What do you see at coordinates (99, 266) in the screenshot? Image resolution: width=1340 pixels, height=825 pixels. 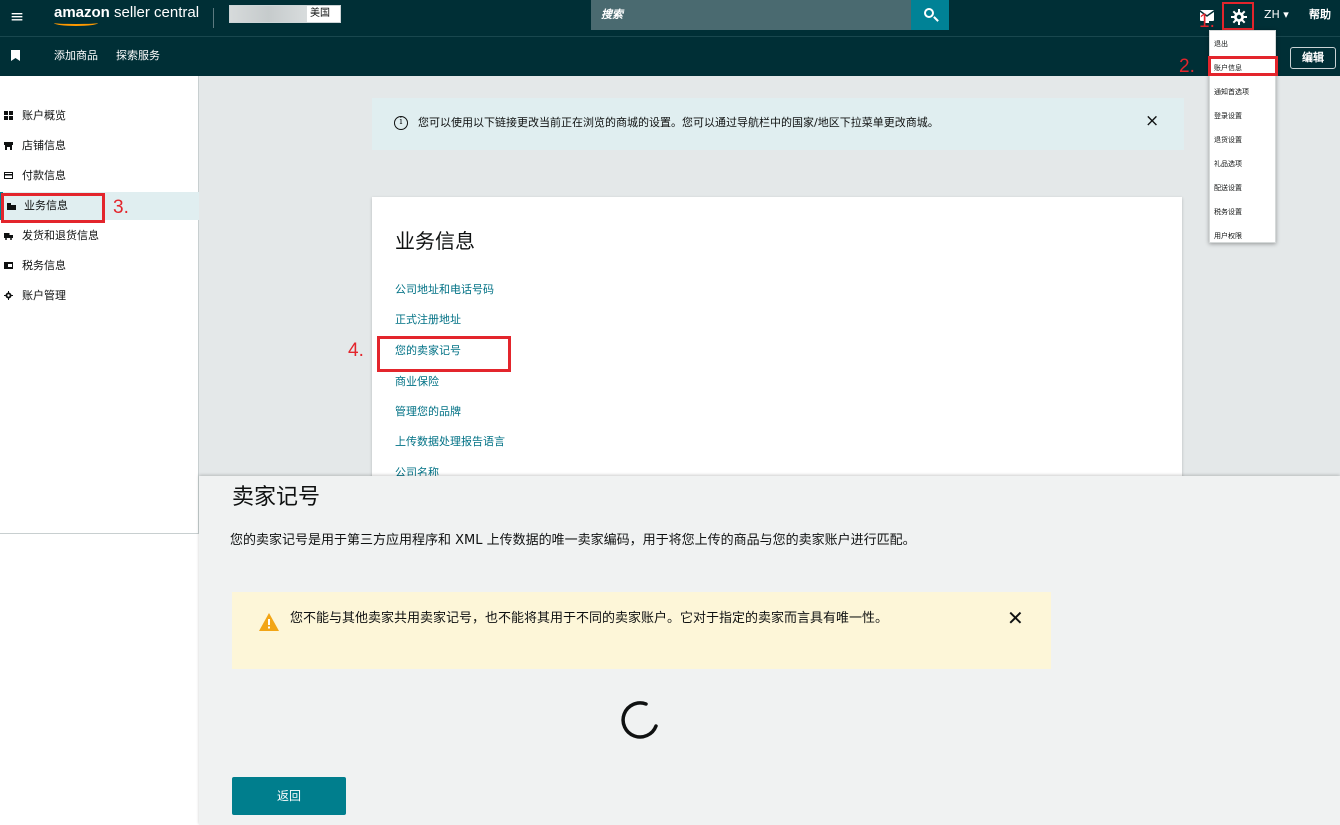 I see `sidebar-item-tax-info: 税务信息` at bounding box center [99, 266].